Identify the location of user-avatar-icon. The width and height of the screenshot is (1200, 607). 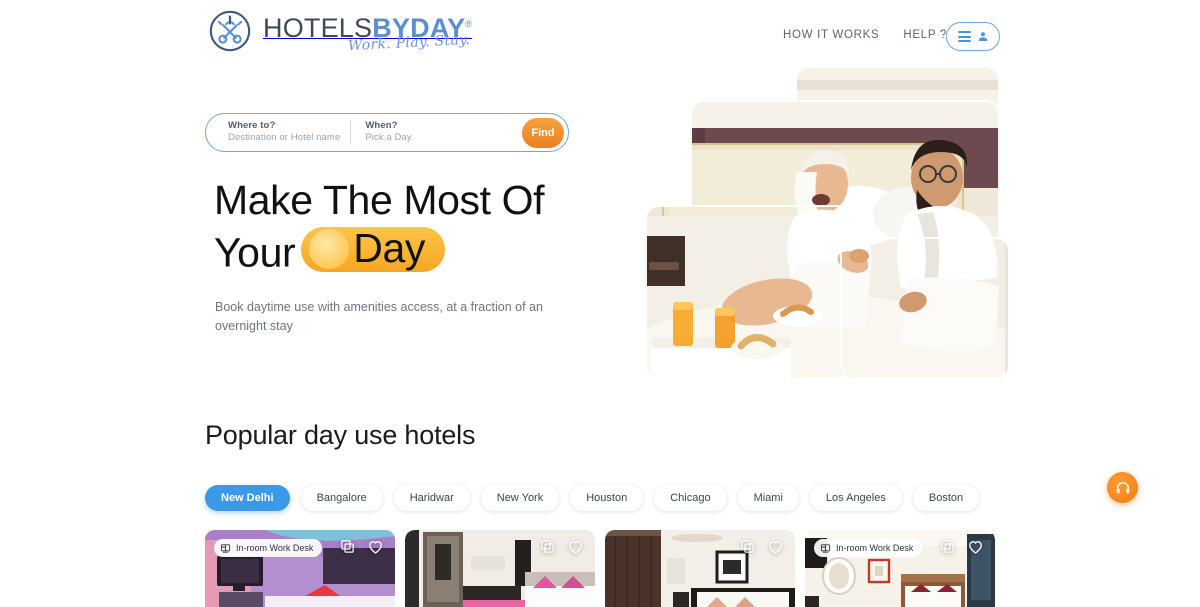
(983, 36).